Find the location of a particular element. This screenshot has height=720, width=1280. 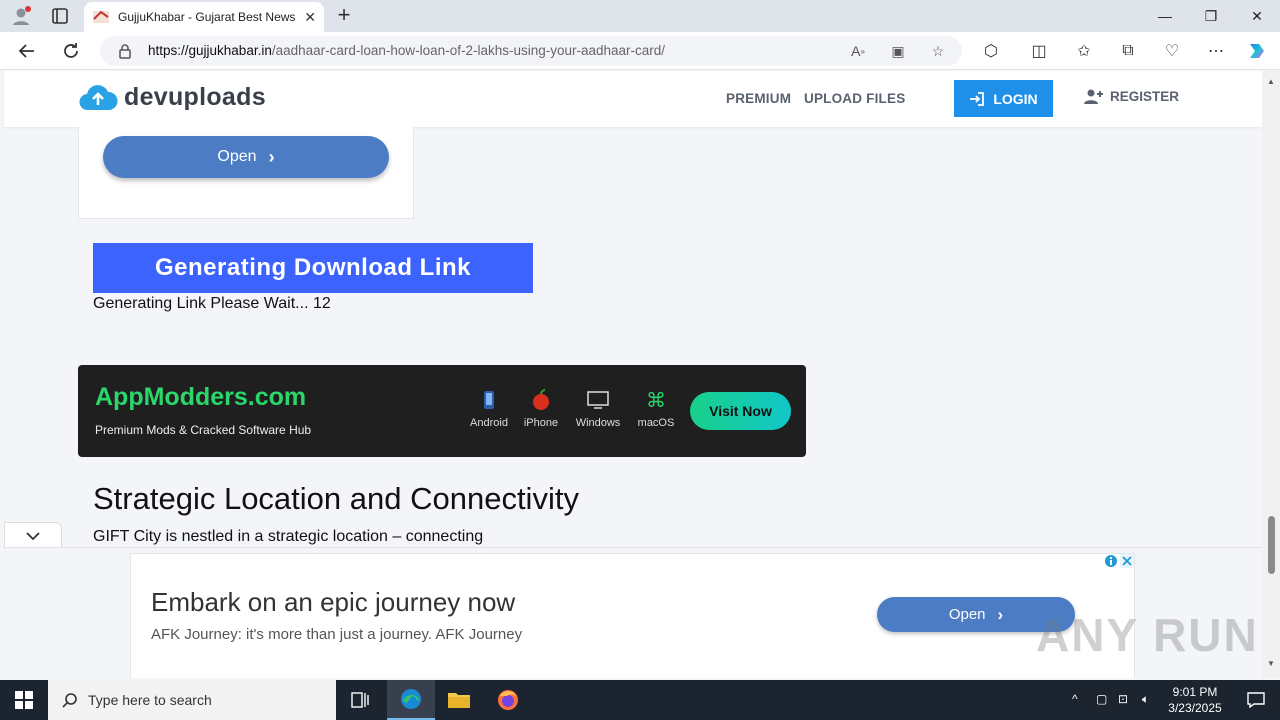

restore-icon: ❐ is located at coordinates (1211, 16).